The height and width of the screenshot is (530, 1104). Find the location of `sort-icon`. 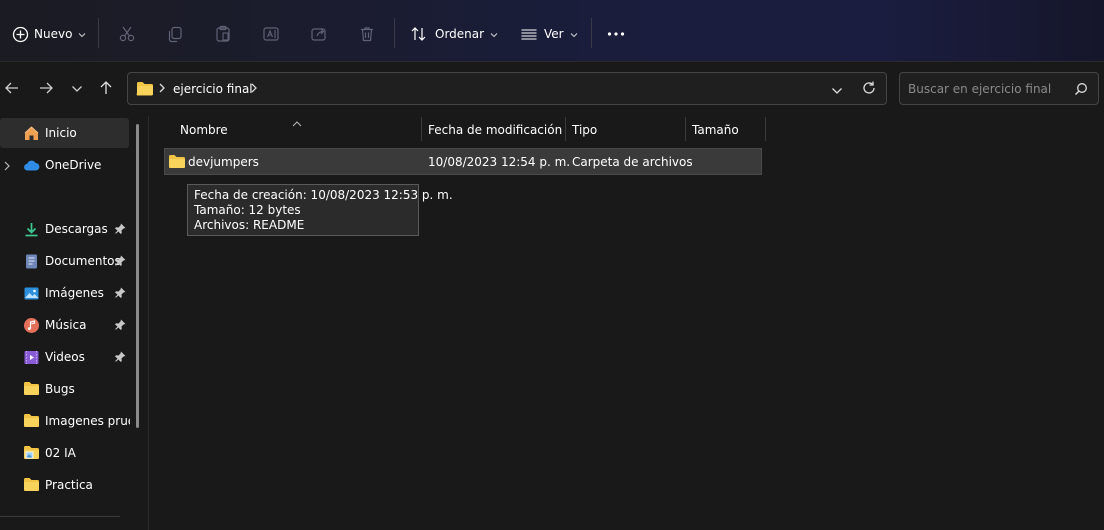

sort-icon is located at coordinates (419, 34).